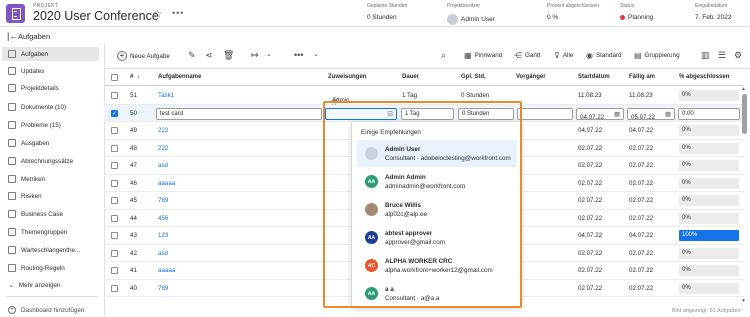 The width and height of the screenshot is (750, 317). I want to click on share-icon: ⋖, so click(209, 55).